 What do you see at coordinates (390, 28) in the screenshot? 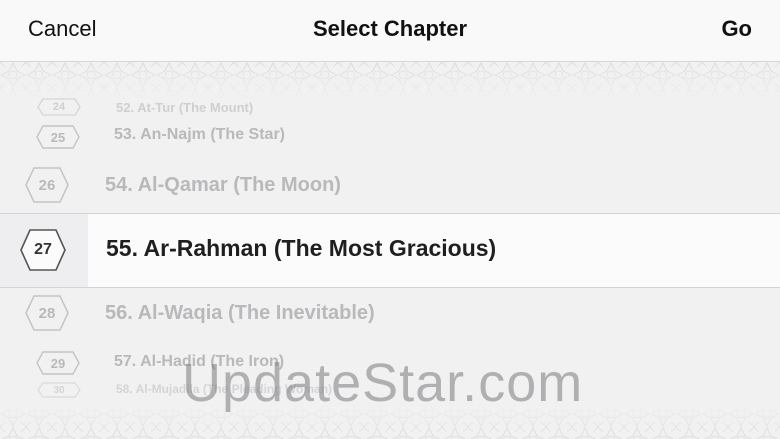
I see `page-title: Select Chapter` at bounding box center [390, 28].